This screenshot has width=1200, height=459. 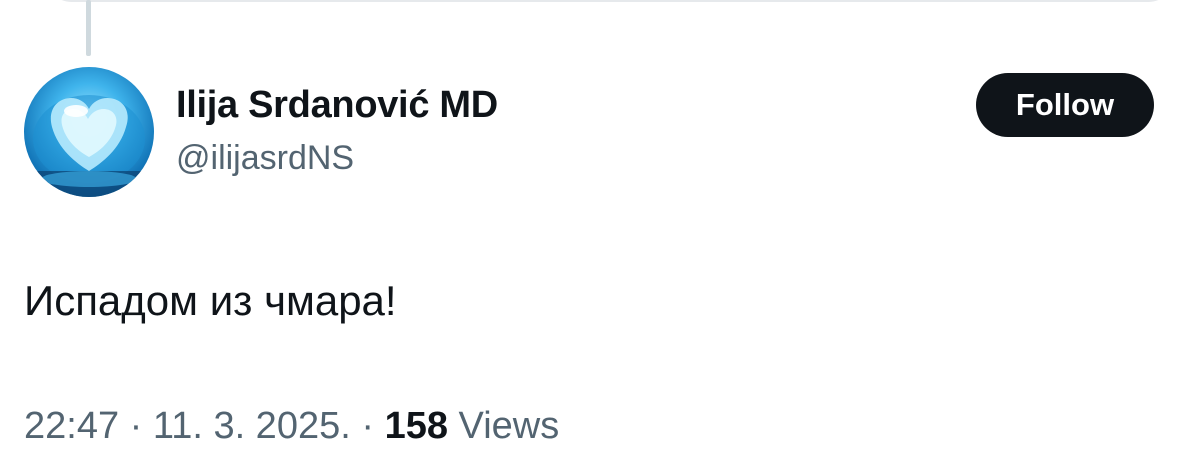 What do you see at coordinates (416, 426) in the screenshot?
I see `views-count: 158` at bounding box center [416, 426].